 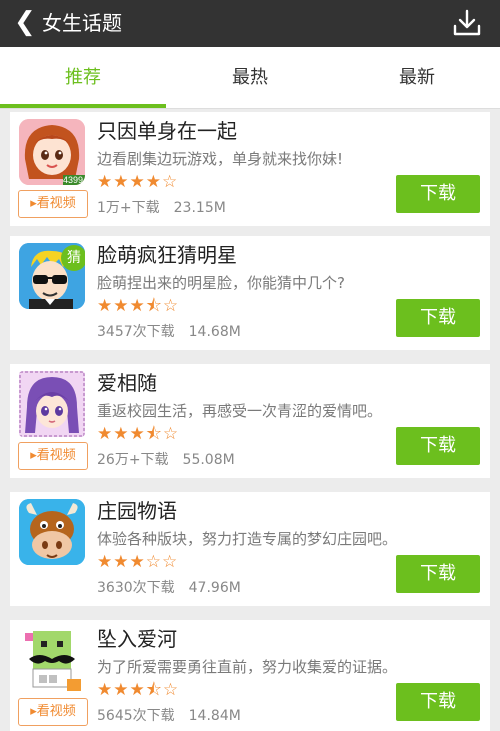 What do you see at coordinates (214, 716) in the screenshot?
I see `file-size: 14.84M` at bounding box center [214, 716].